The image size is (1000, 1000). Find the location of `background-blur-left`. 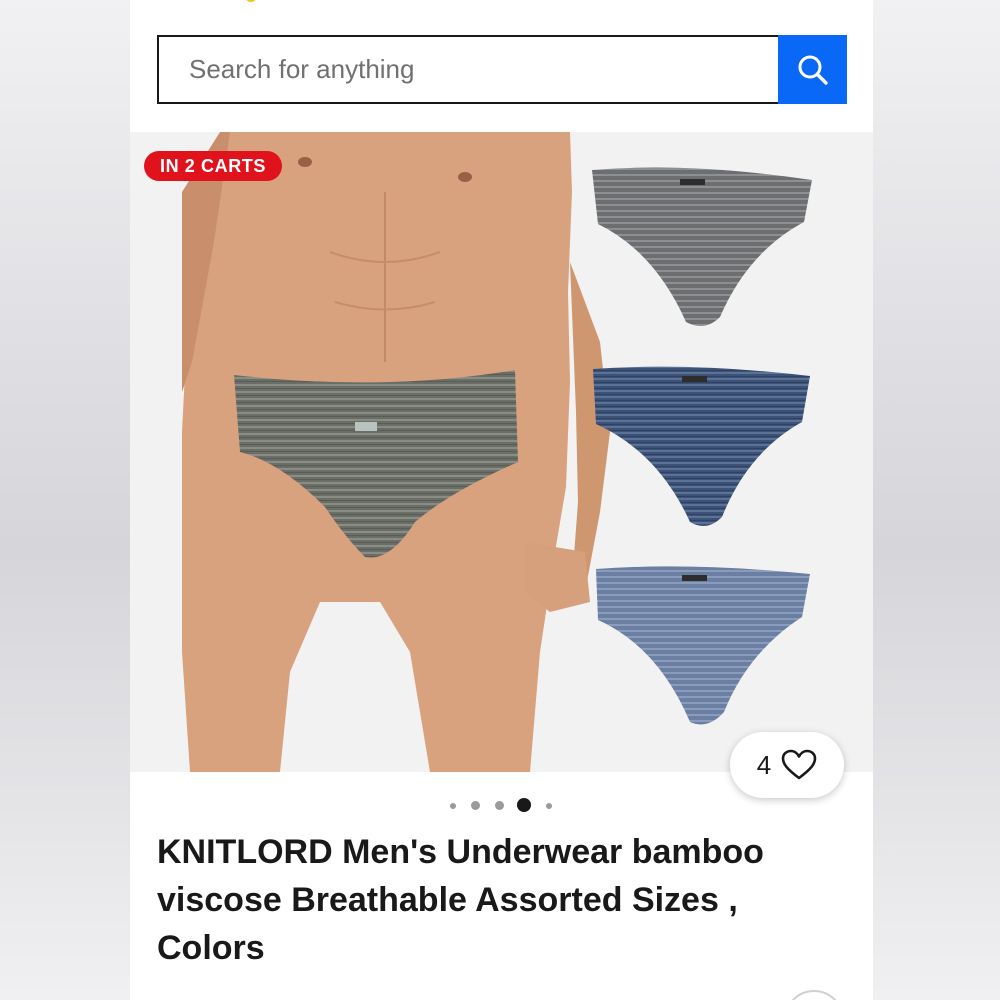

background-blur-left is located at coordinates (65, 500).